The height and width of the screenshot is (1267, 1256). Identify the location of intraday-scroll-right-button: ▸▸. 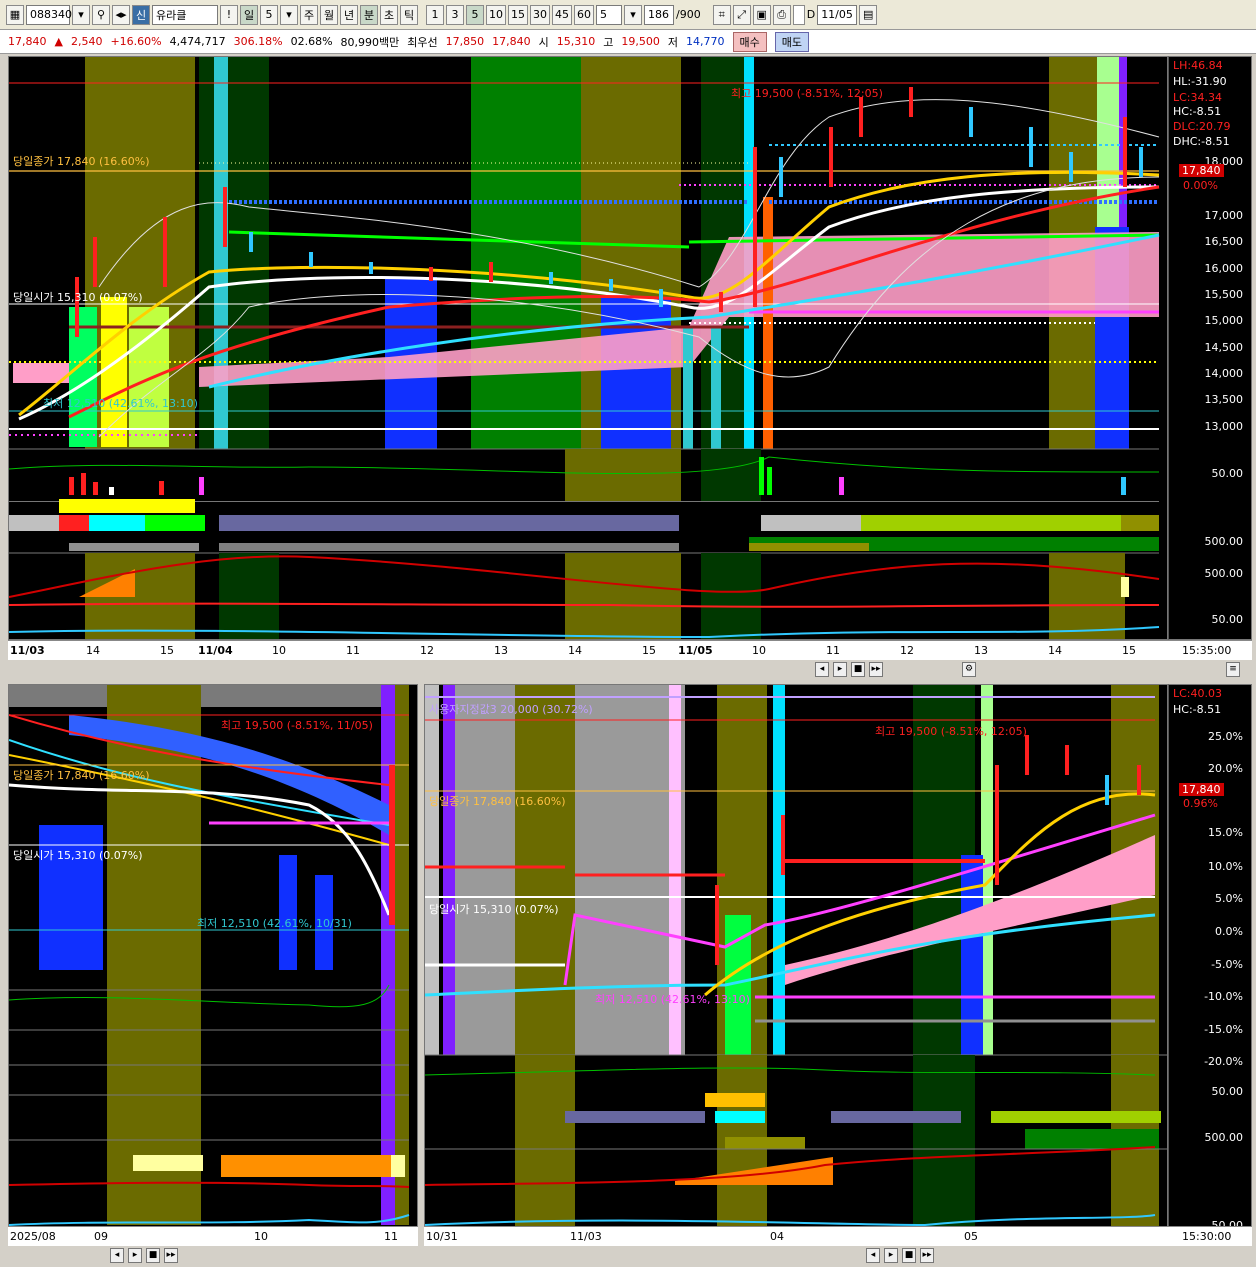
(927, 1255).